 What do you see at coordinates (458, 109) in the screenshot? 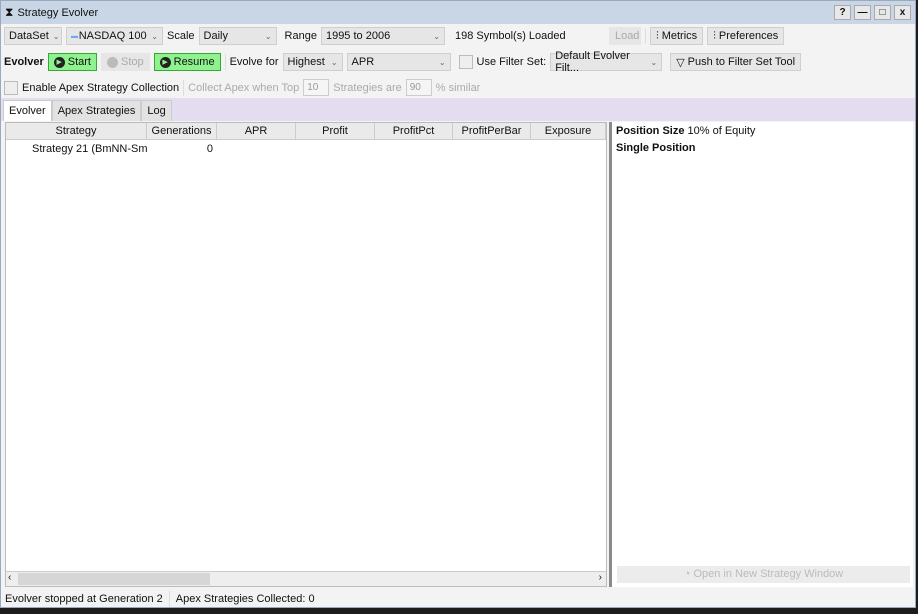
I see `tab-bar: Evolver Apex Strategies Log` at bounding box center [458, 109].